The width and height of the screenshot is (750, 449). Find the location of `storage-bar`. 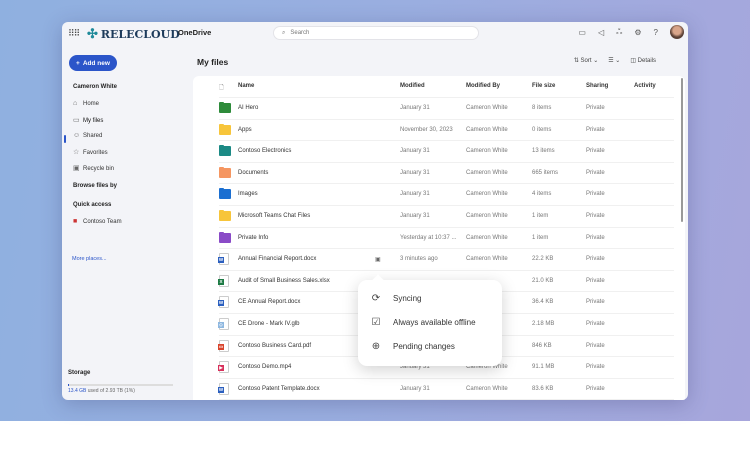

storage-bar is located at coordinates (120, 385).